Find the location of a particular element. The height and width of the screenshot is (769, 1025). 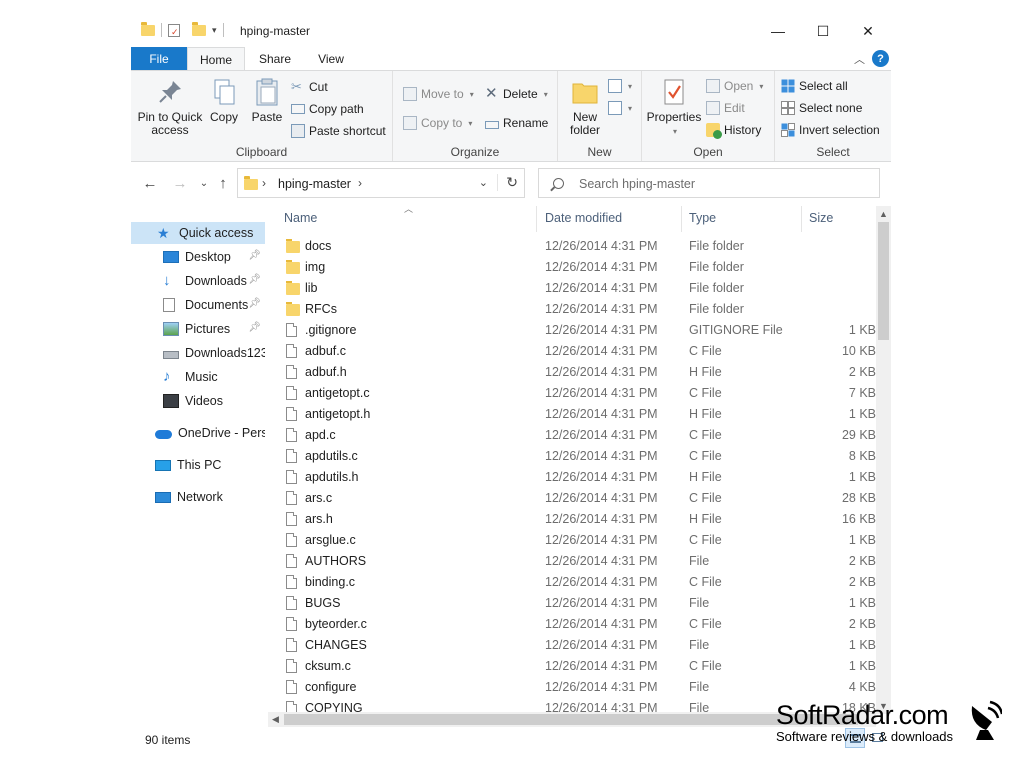

sidebar-item-quick-access: ★ Quick access is located at coordinates (198, 233).